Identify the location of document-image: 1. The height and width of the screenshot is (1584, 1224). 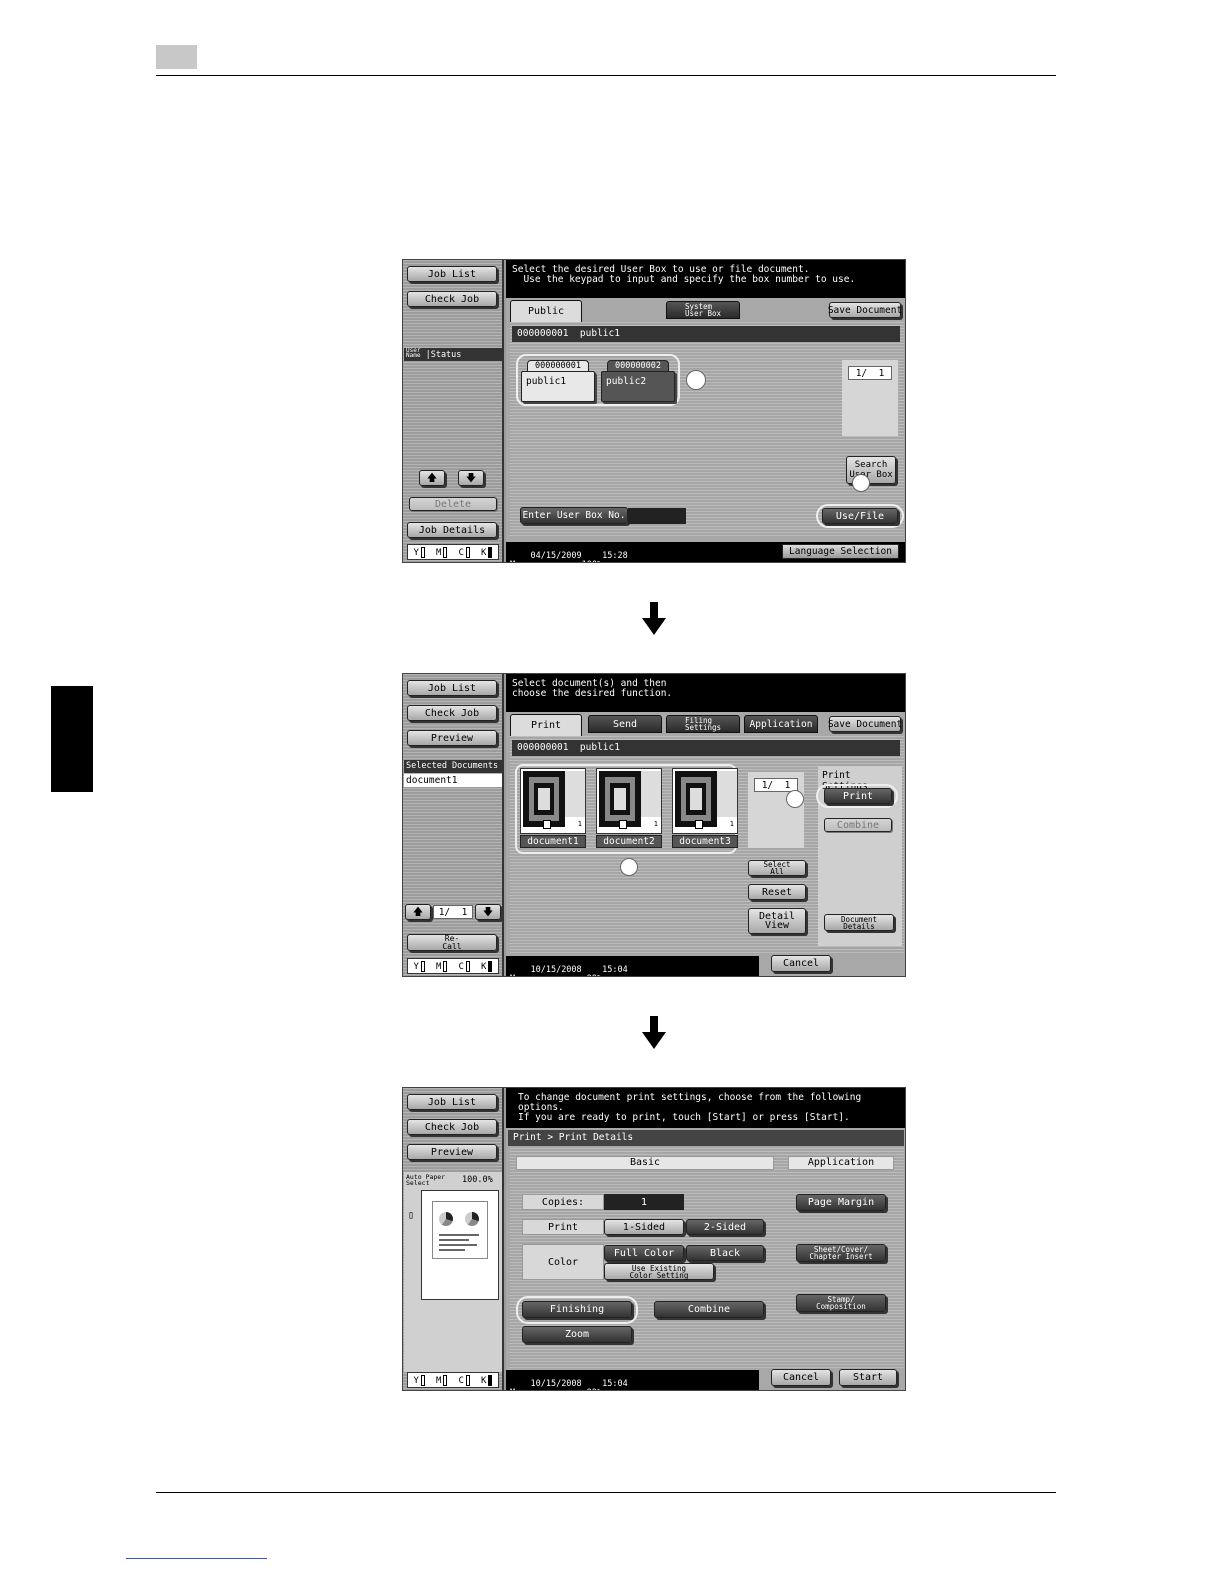
(553, 801).